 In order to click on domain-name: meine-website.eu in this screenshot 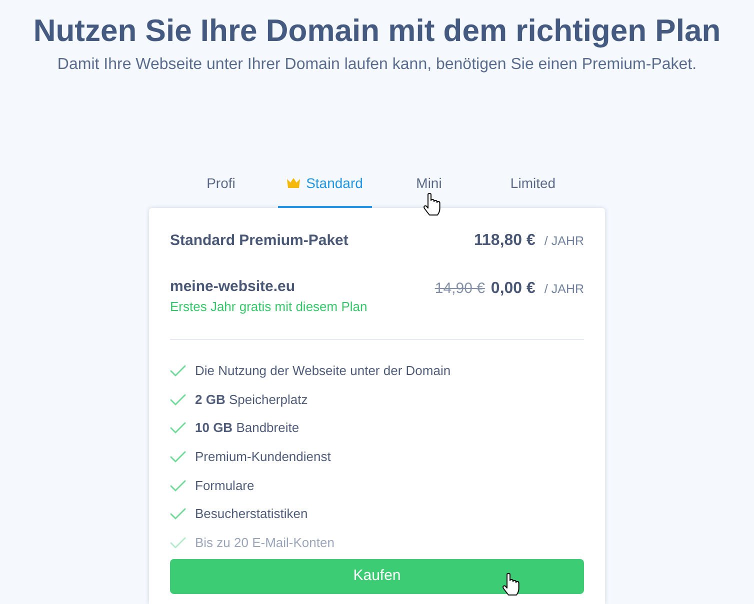, I will do `click(233, 287)`.